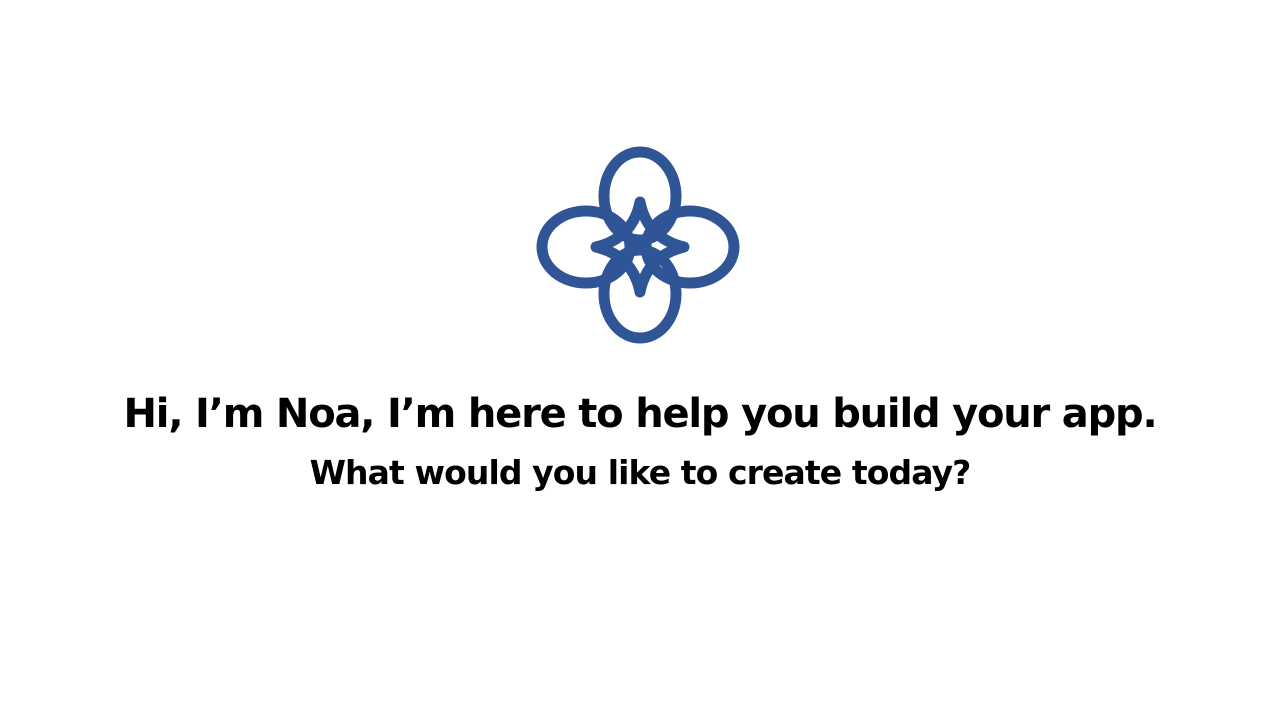  What do you see at coordinates (640, 472) in the screenshot?
I see `prompt-subheading: What would you like to create today?` at bounding box center [640, 472].